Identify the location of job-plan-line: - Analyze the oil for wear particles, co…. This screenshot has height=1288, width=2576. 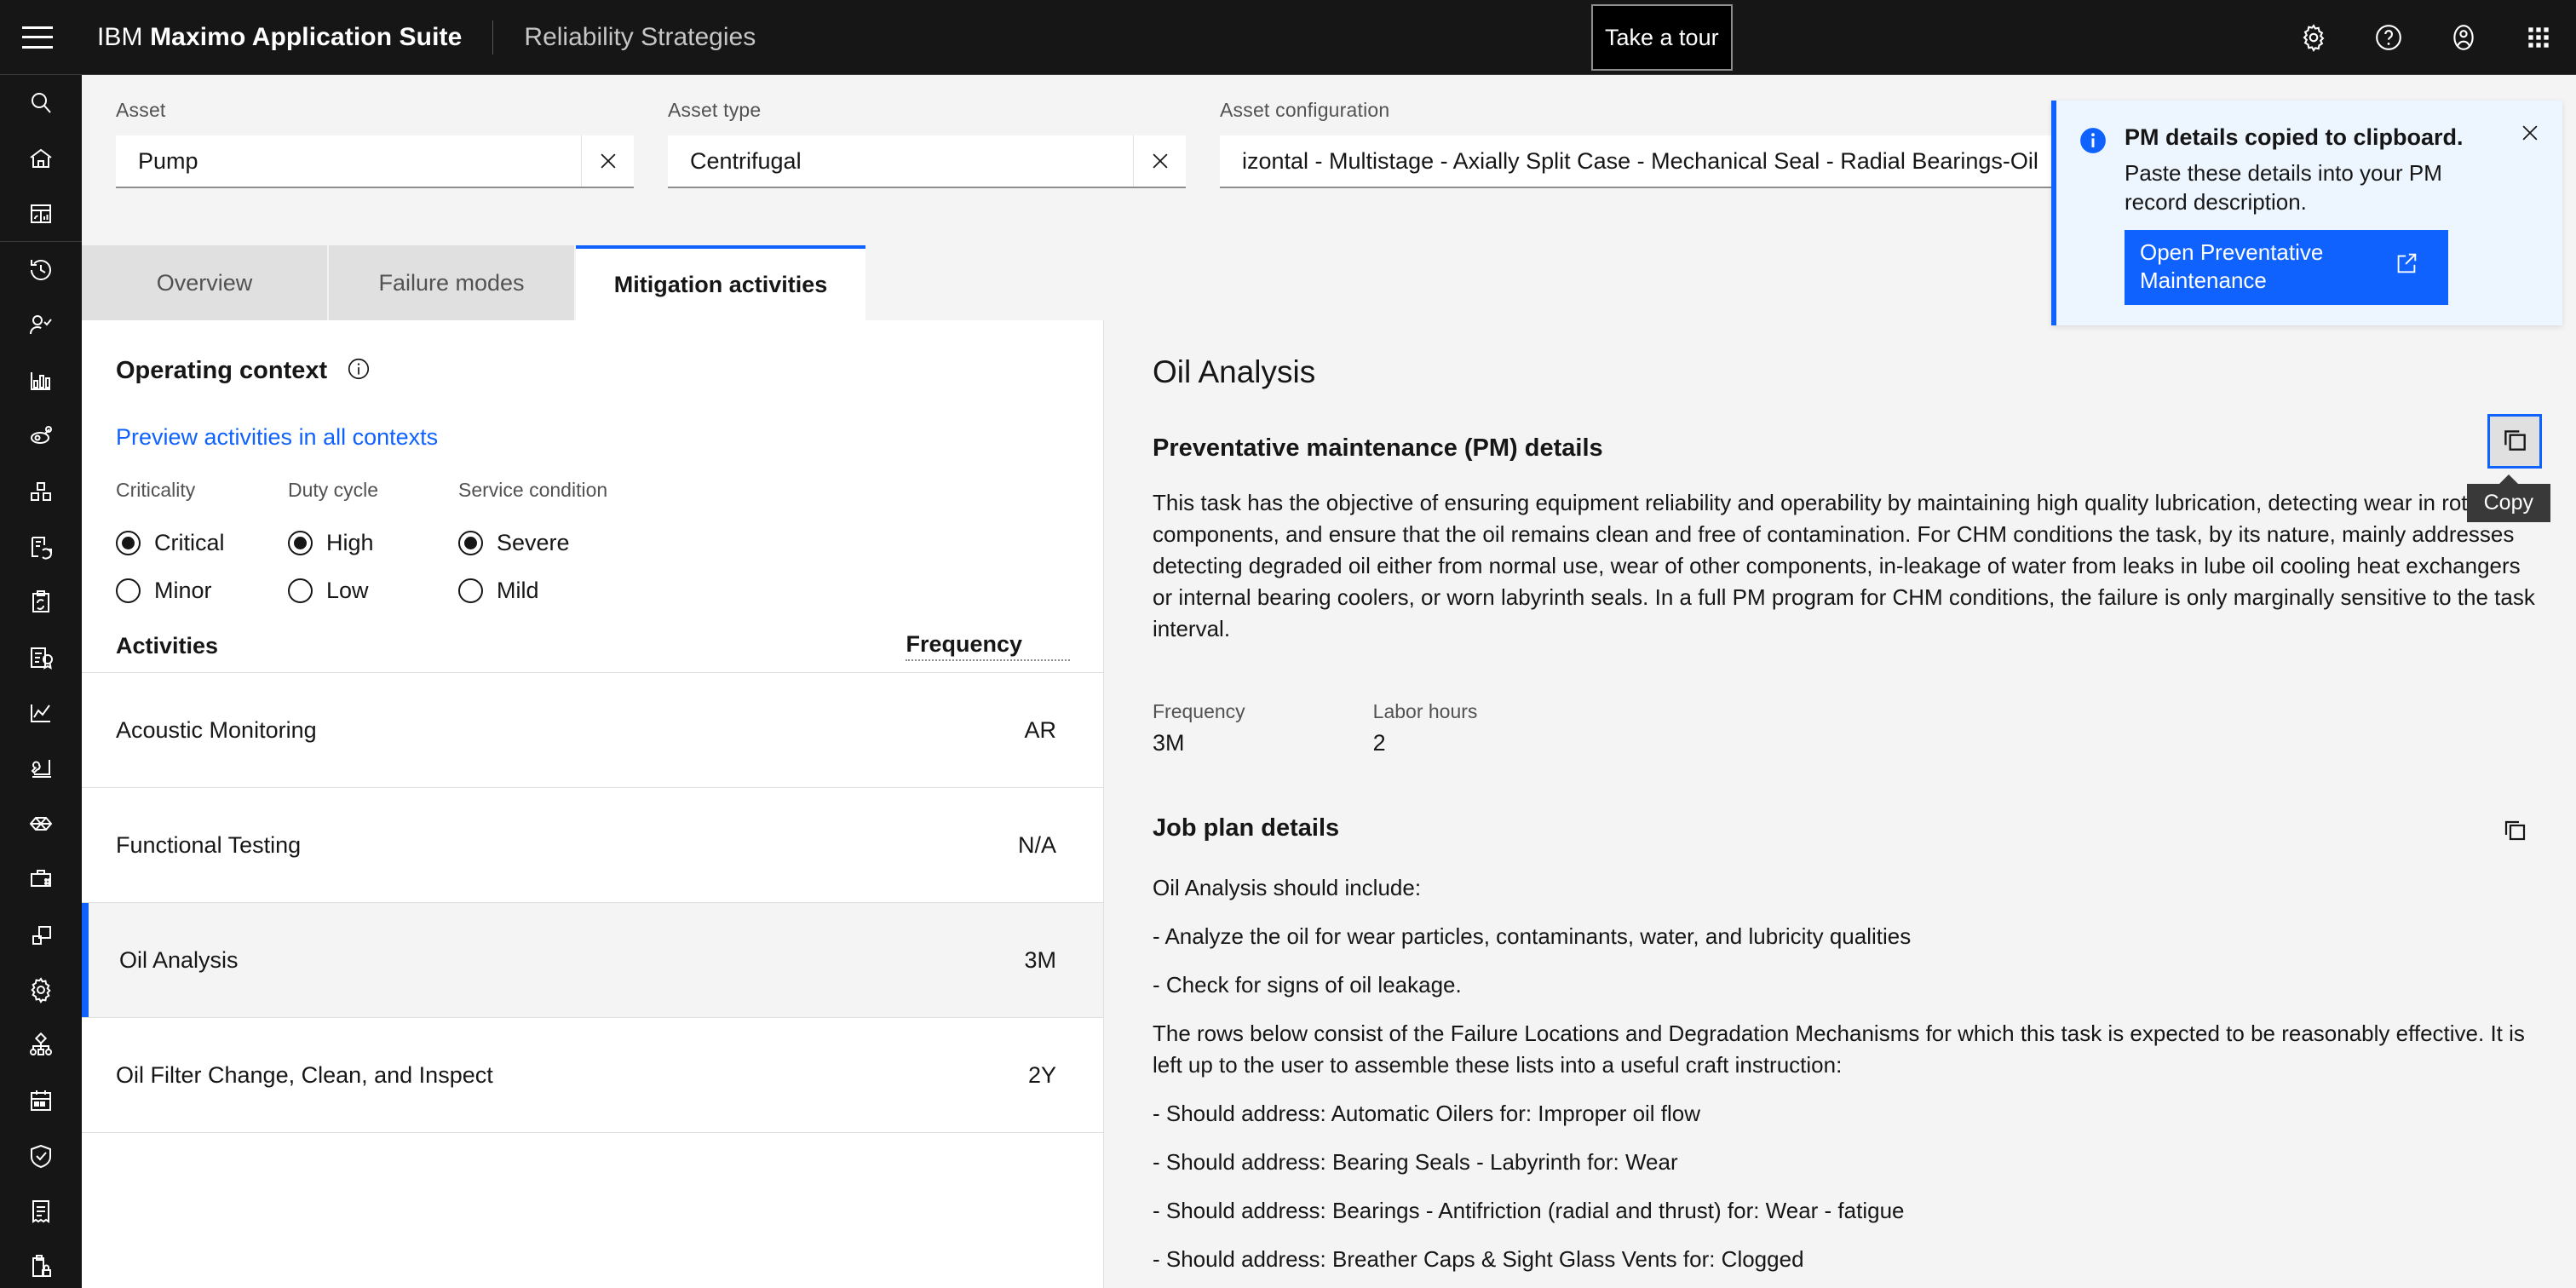
(1533, 936).